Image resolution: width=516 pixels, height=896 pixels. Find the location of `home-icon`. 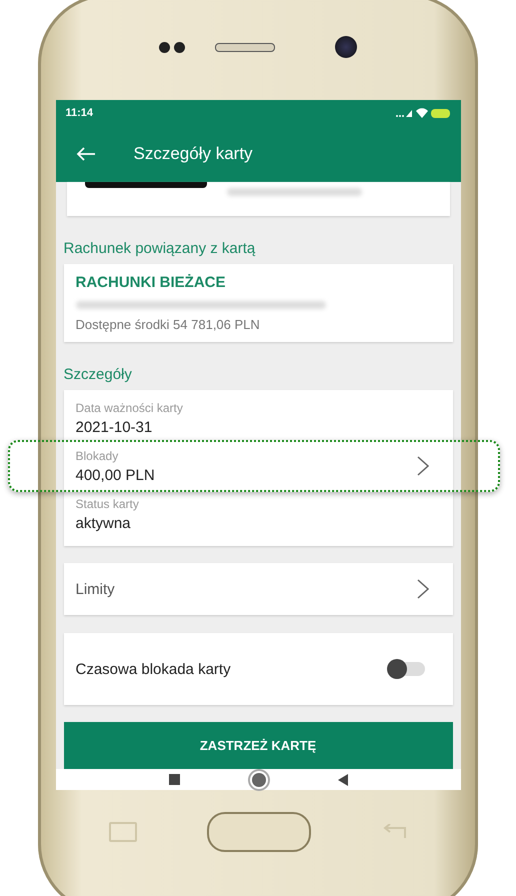

home-icon is located at coordinates (259, 779).